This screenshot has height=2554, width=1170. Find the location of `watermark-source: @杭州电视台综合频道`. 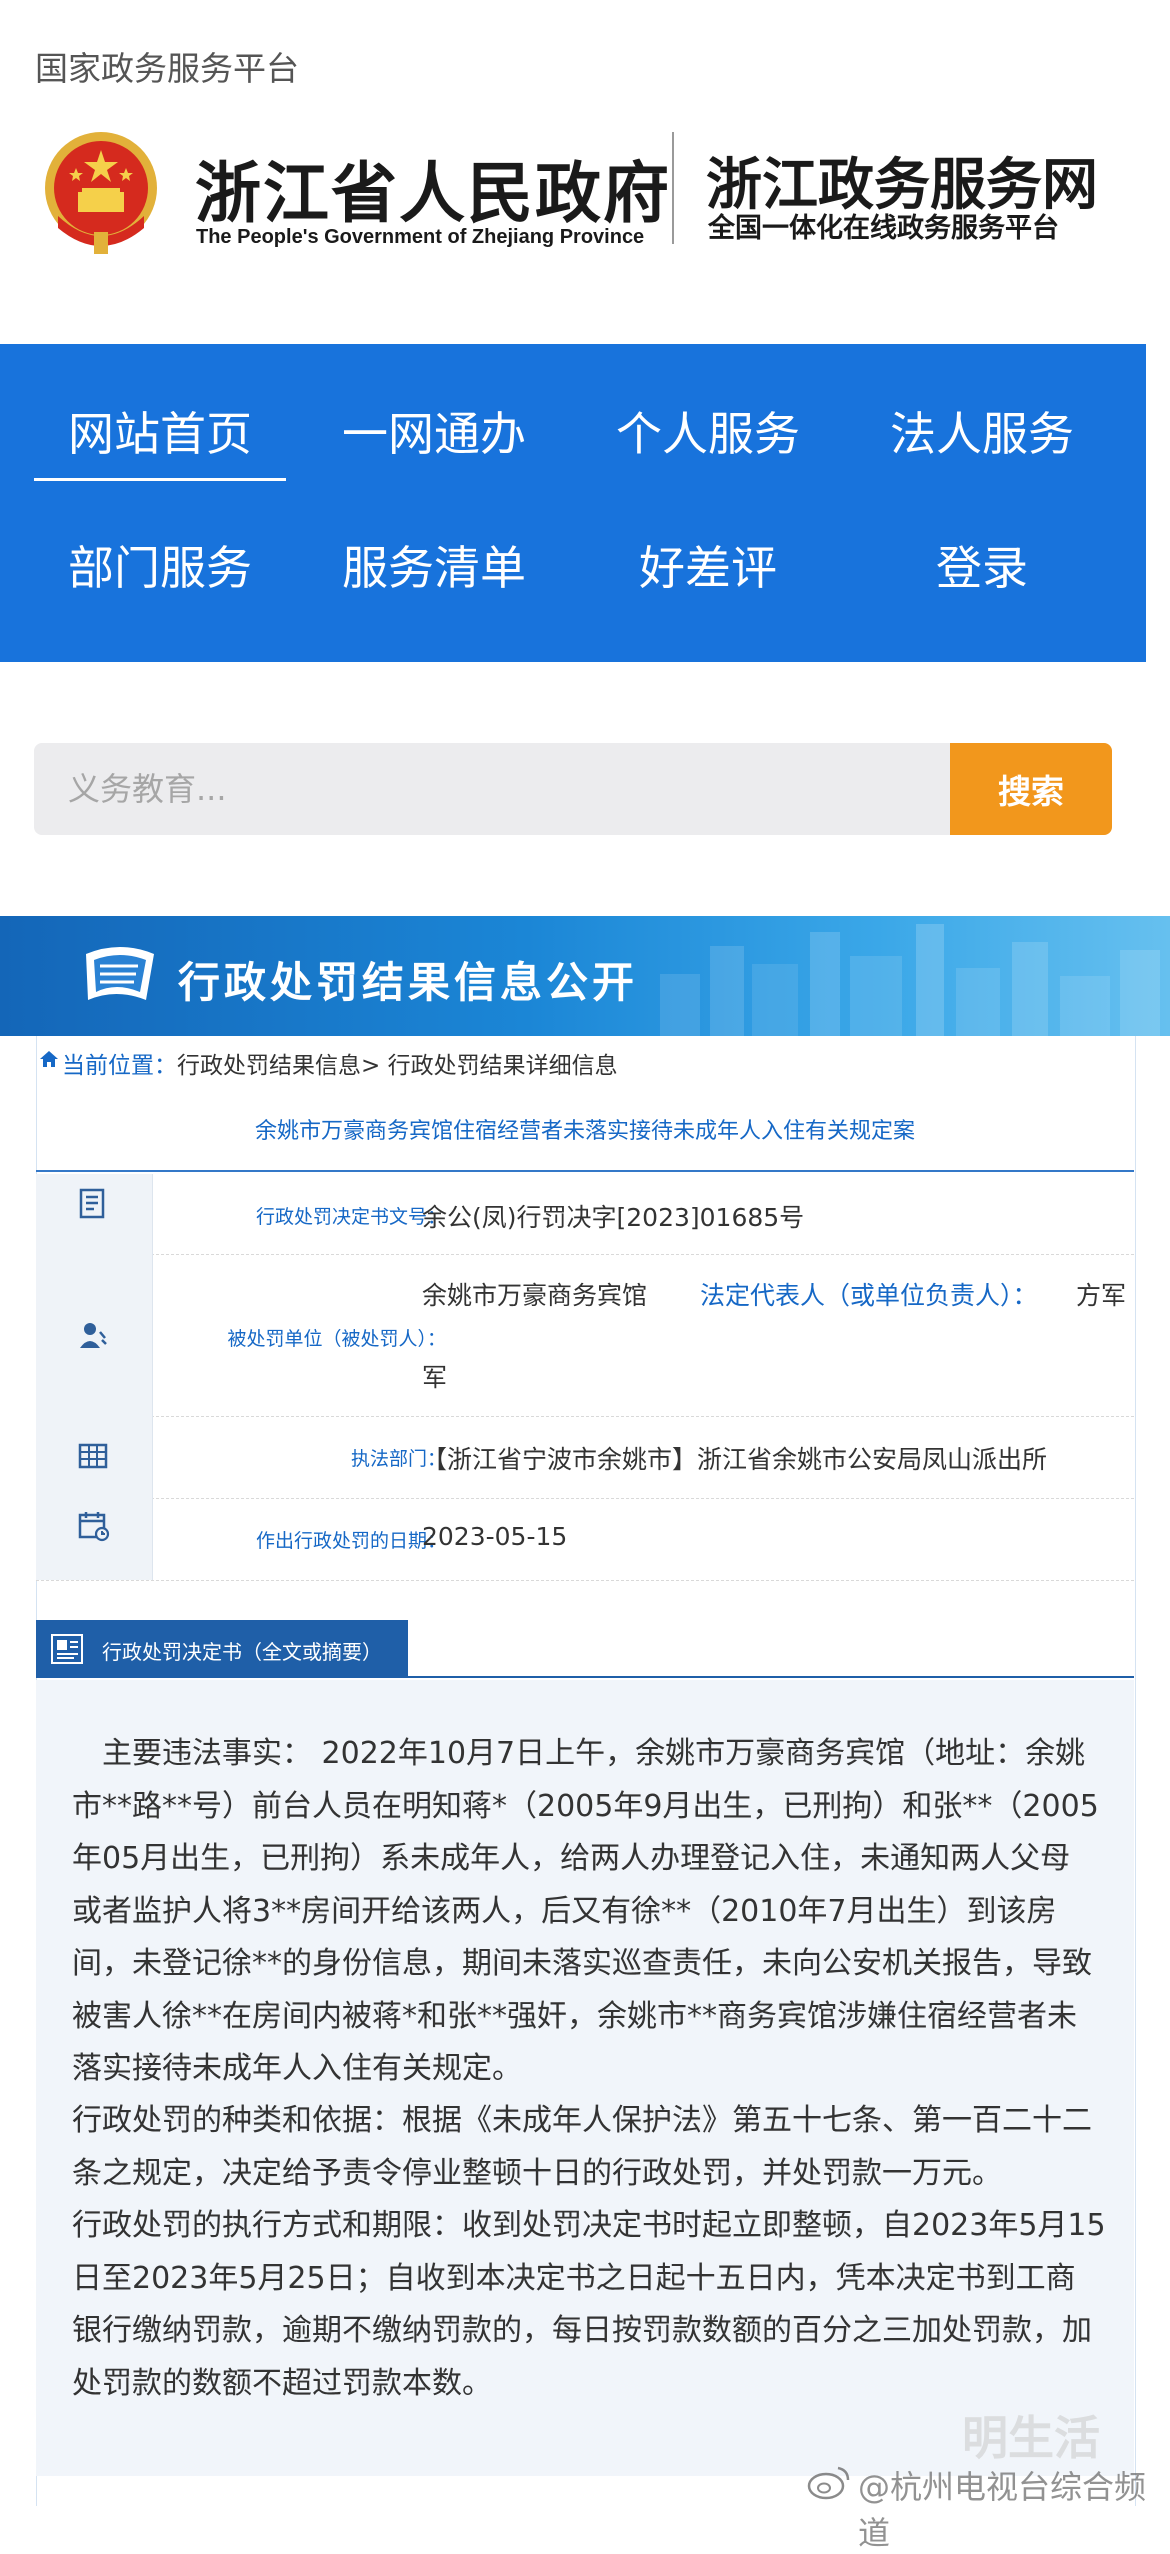

watermark-source: @杭州电视台综合频道 is located at coordinates (1002, 2510).